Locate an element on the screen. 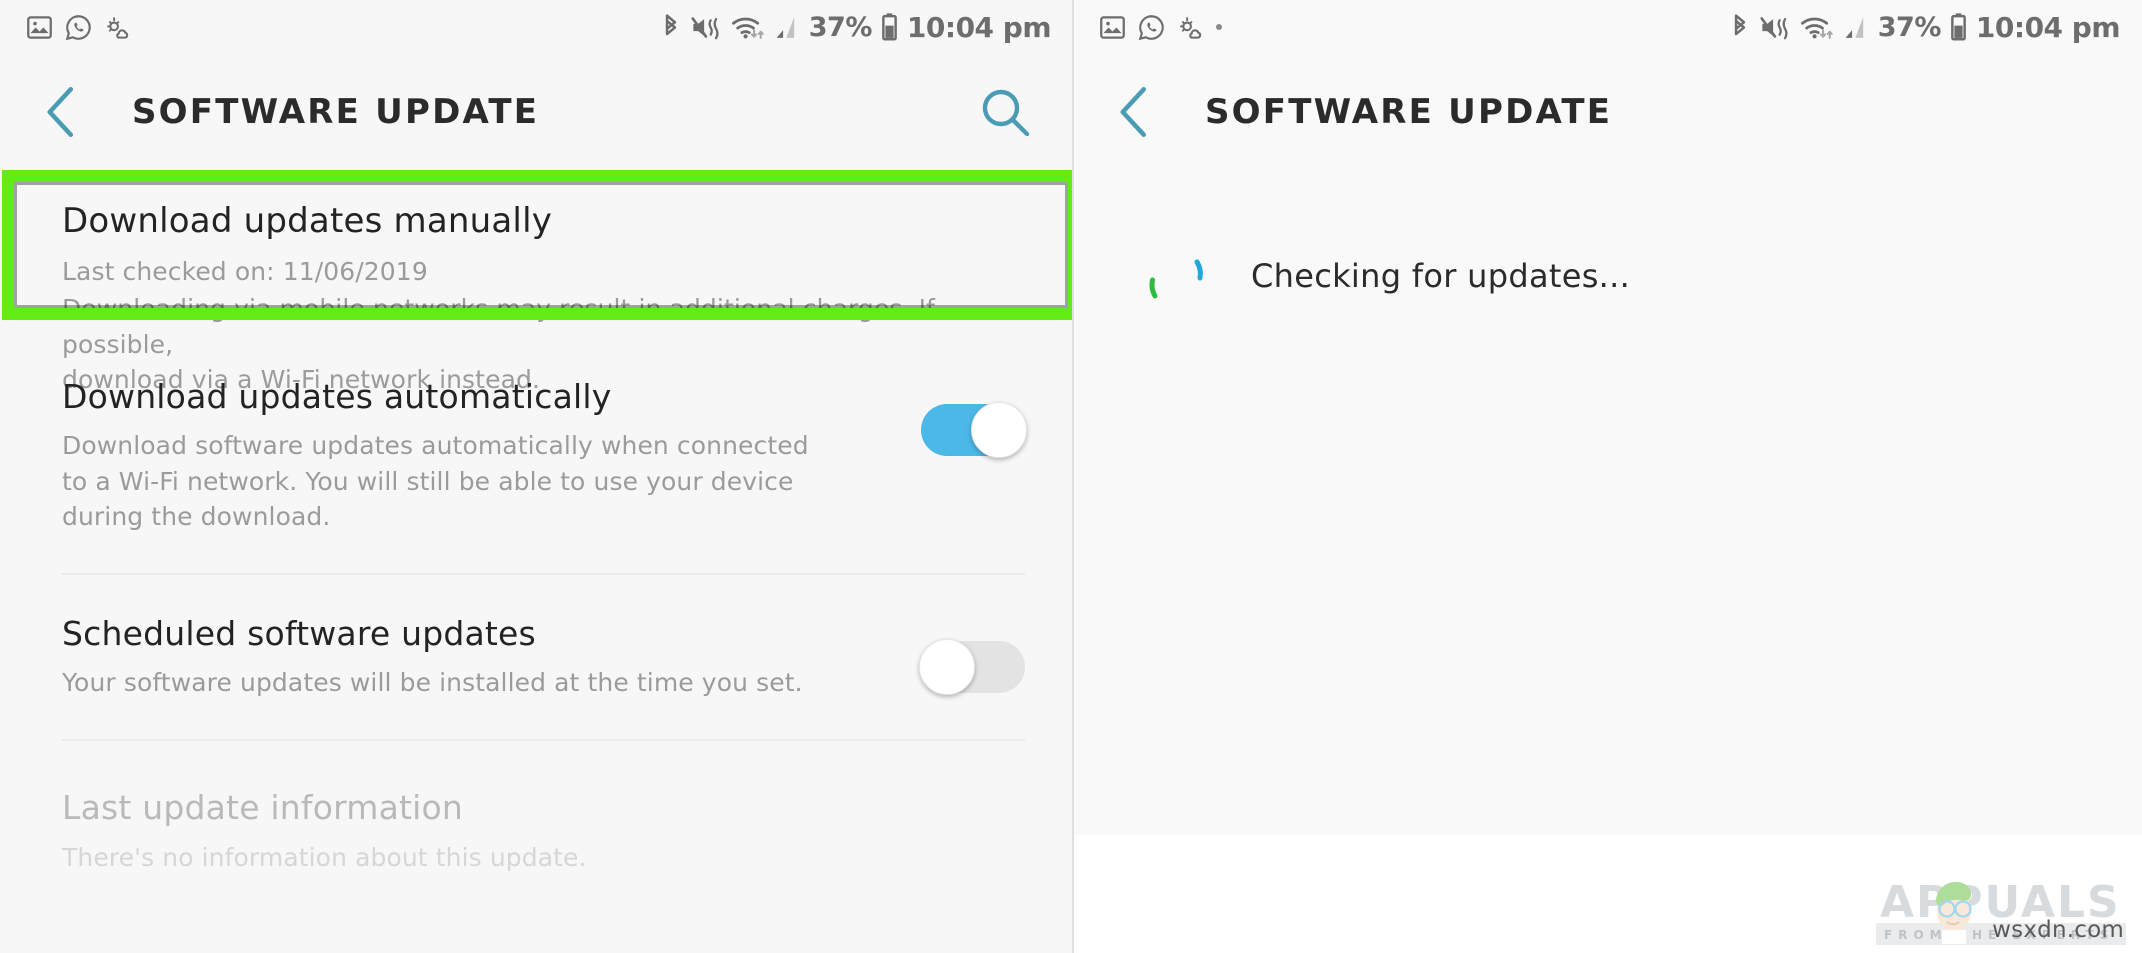 The height and width of the screenshot is (953, 2142). app-bar-actions is located at coordinates (1005, 112).